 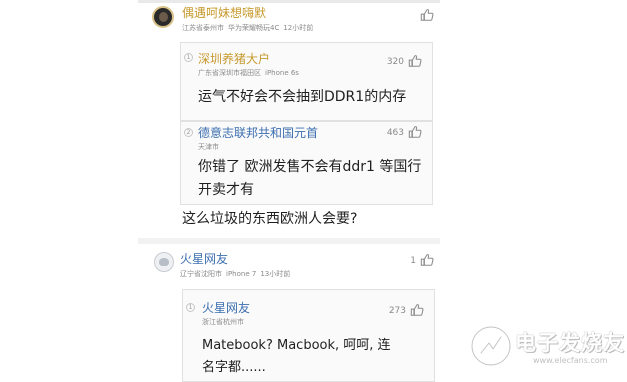 I want to click on quote-text-line: Matebook? Macbook, 呵呵, 连, so click(x=296, y=345).